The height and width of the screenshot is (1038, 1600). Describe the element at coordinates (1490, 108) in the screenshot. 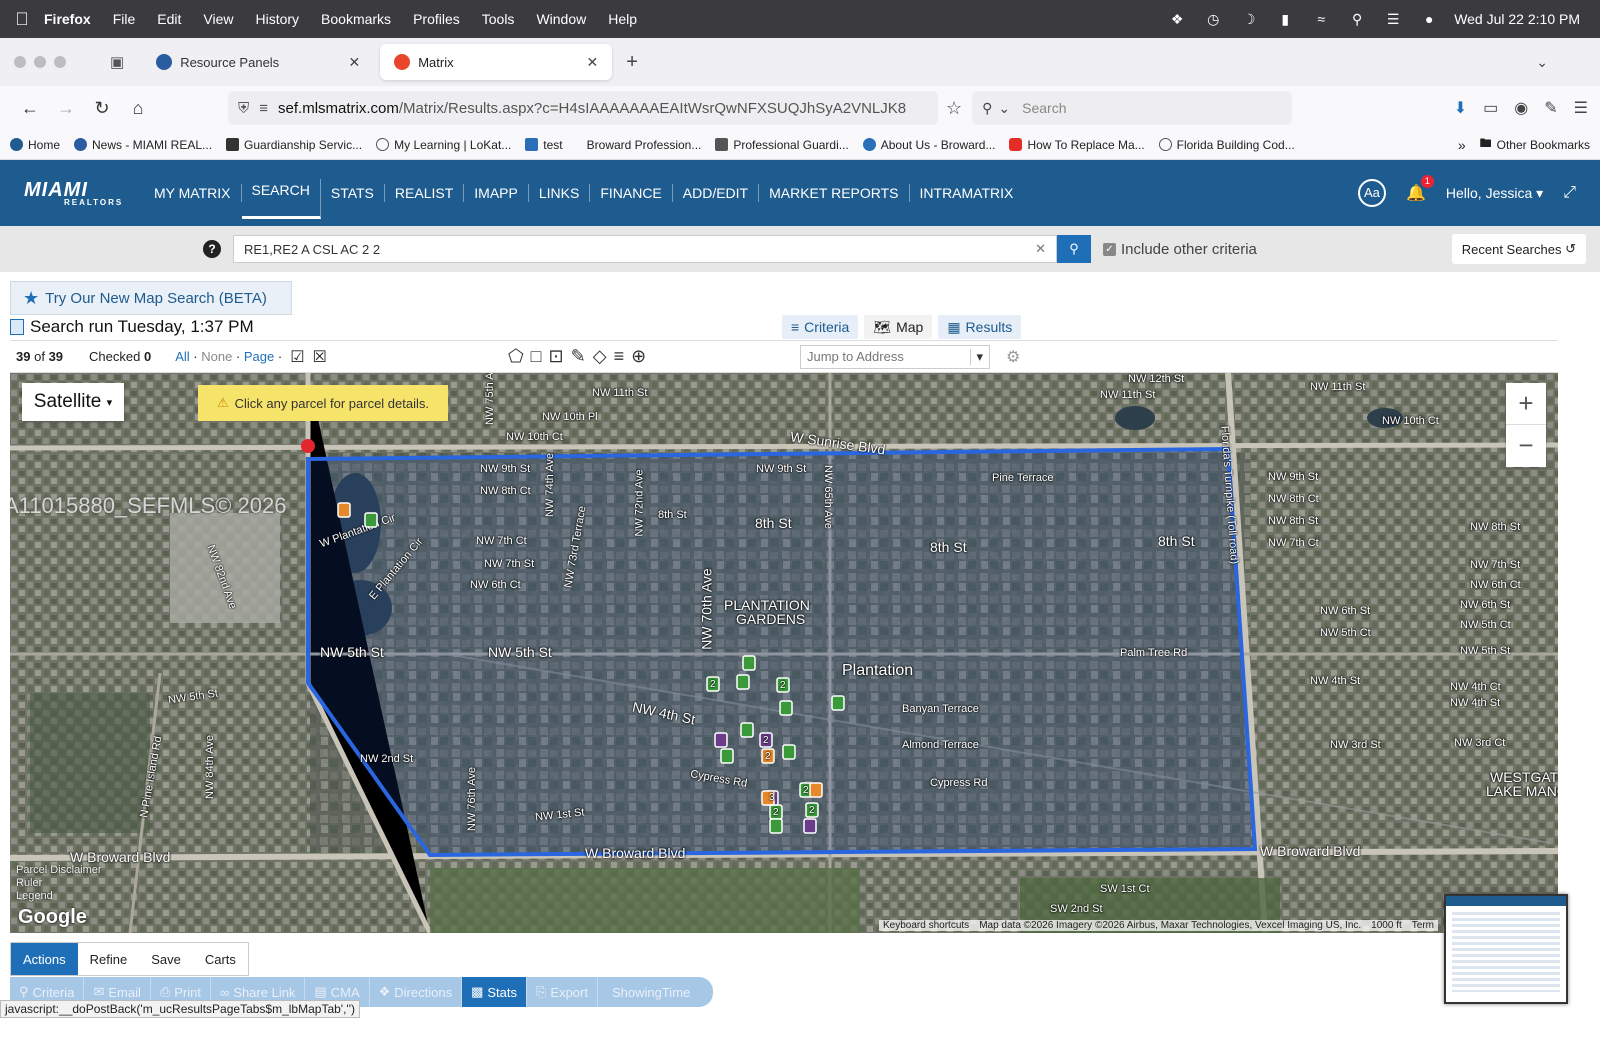

I see `sidebar-icon: ▭` at that location.